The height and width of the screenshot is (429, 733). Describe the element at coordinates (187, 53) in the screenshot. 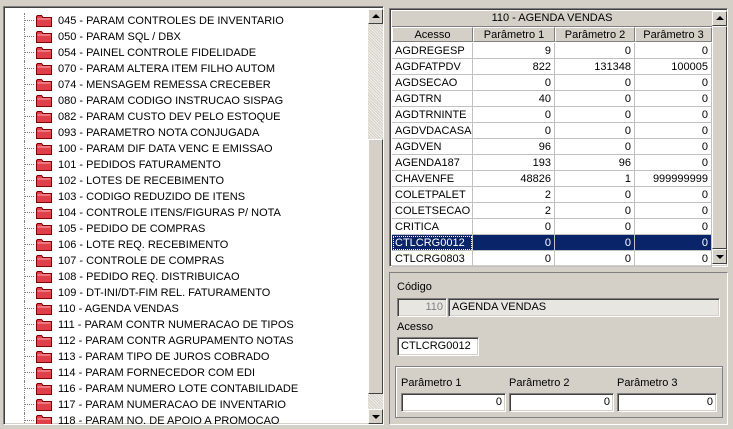

I see `tree-item: 054 - PAINEL CONTROLE FIDELIDADE` at that location.